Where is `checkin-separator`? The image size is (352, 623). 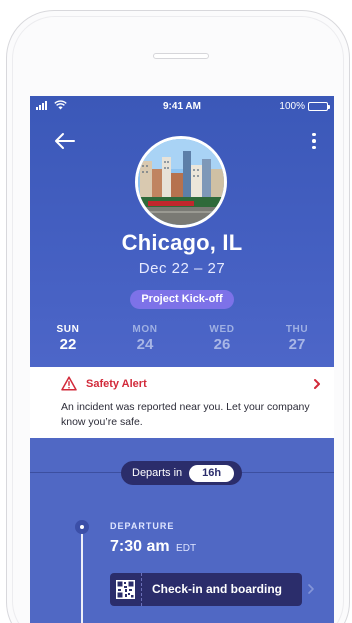 checkin-separator is located at coordinates (141, 589).